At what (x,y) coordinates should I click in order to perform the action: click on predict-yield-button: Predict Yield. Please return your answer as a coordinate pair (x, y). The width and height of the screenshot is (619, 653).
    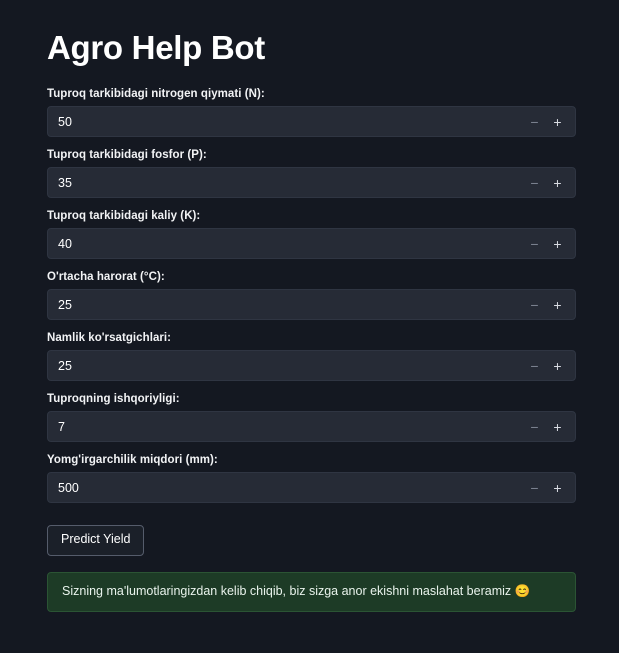
    Looking at the image, I should click on (96, 541).